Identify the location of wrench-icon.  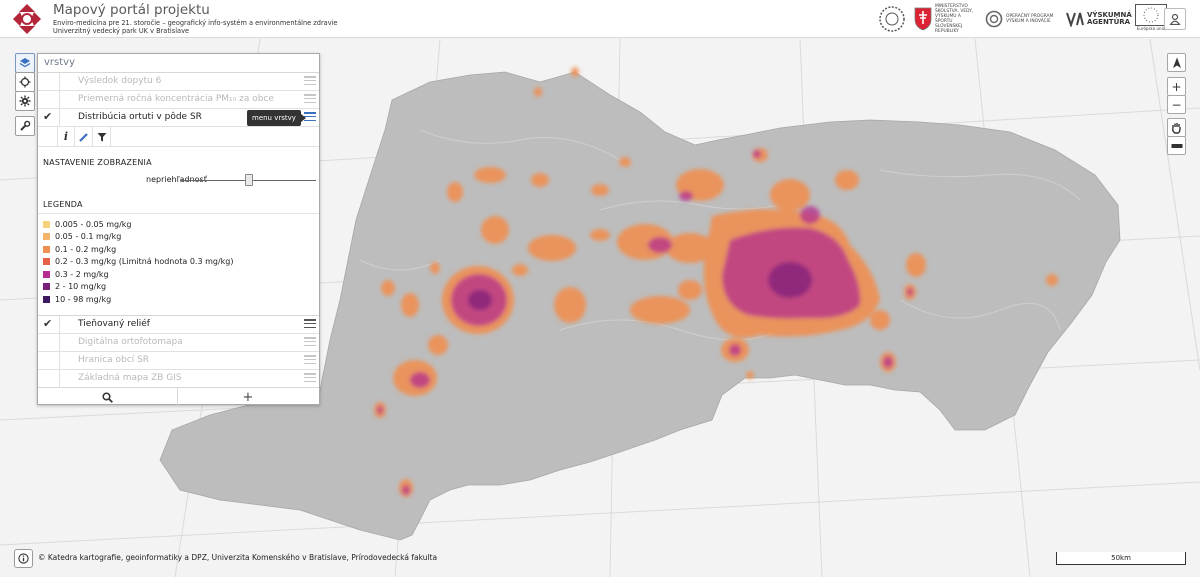
(25, 125).